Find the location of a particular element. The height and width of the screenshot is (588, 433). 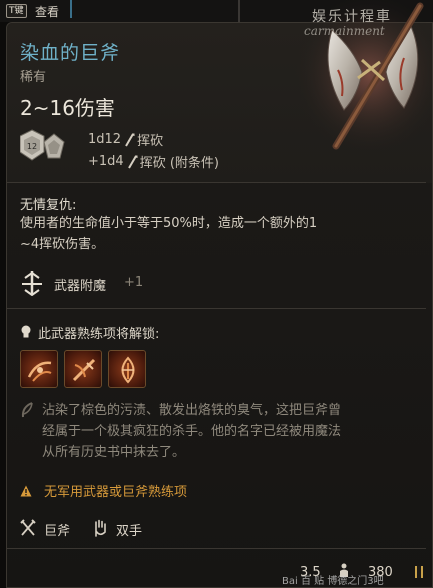

top-divider is located at coordinates (239, 11).